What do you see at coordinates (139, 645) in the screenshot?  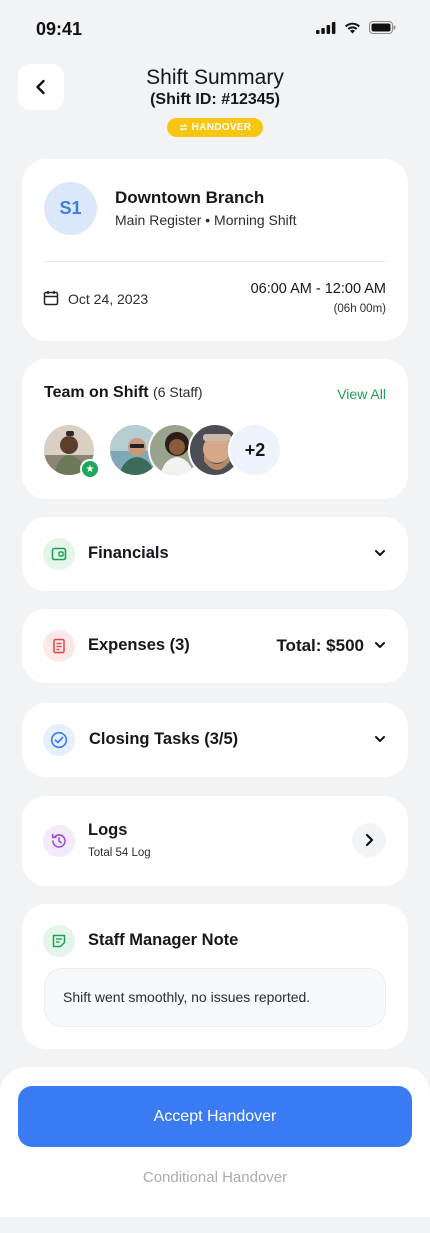 I see `expenses-label: Expenses (3)` at bounding box center [139, 645].